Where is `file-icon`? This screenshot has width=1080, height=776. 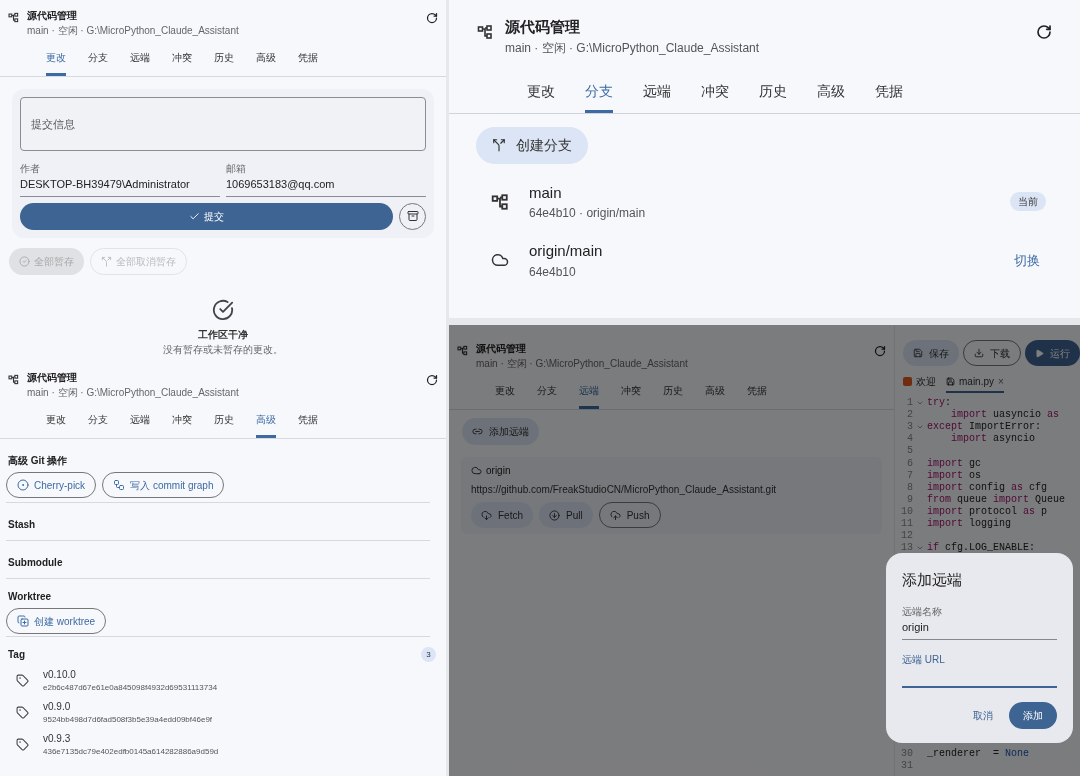 file-icon is located at coordinates (950, 381).